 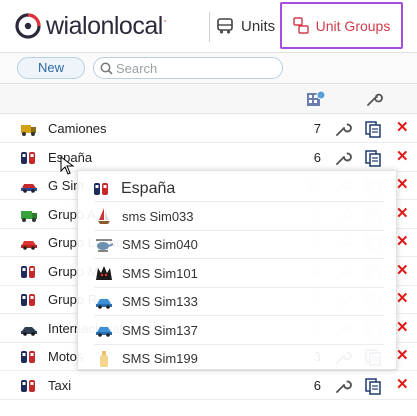 I want to click on group-name: Camiones, so click(x=77, y=128).